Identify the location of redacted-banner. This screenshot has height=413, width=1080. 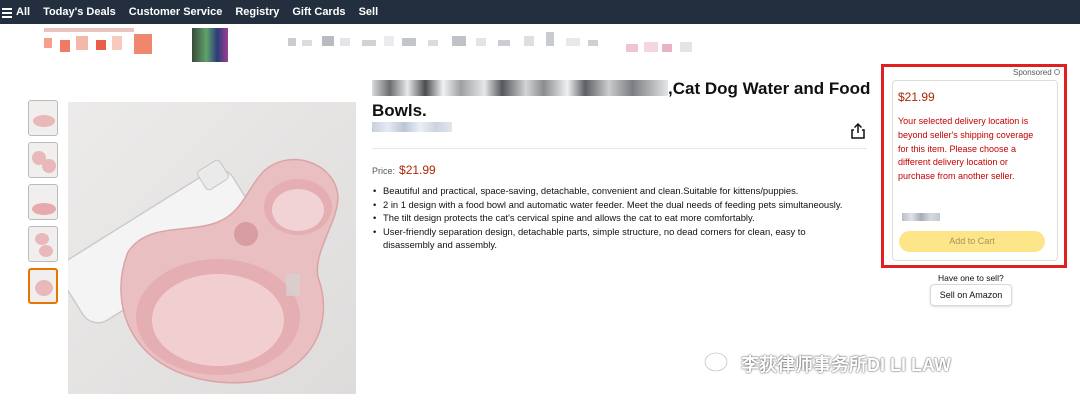
(540, 46).